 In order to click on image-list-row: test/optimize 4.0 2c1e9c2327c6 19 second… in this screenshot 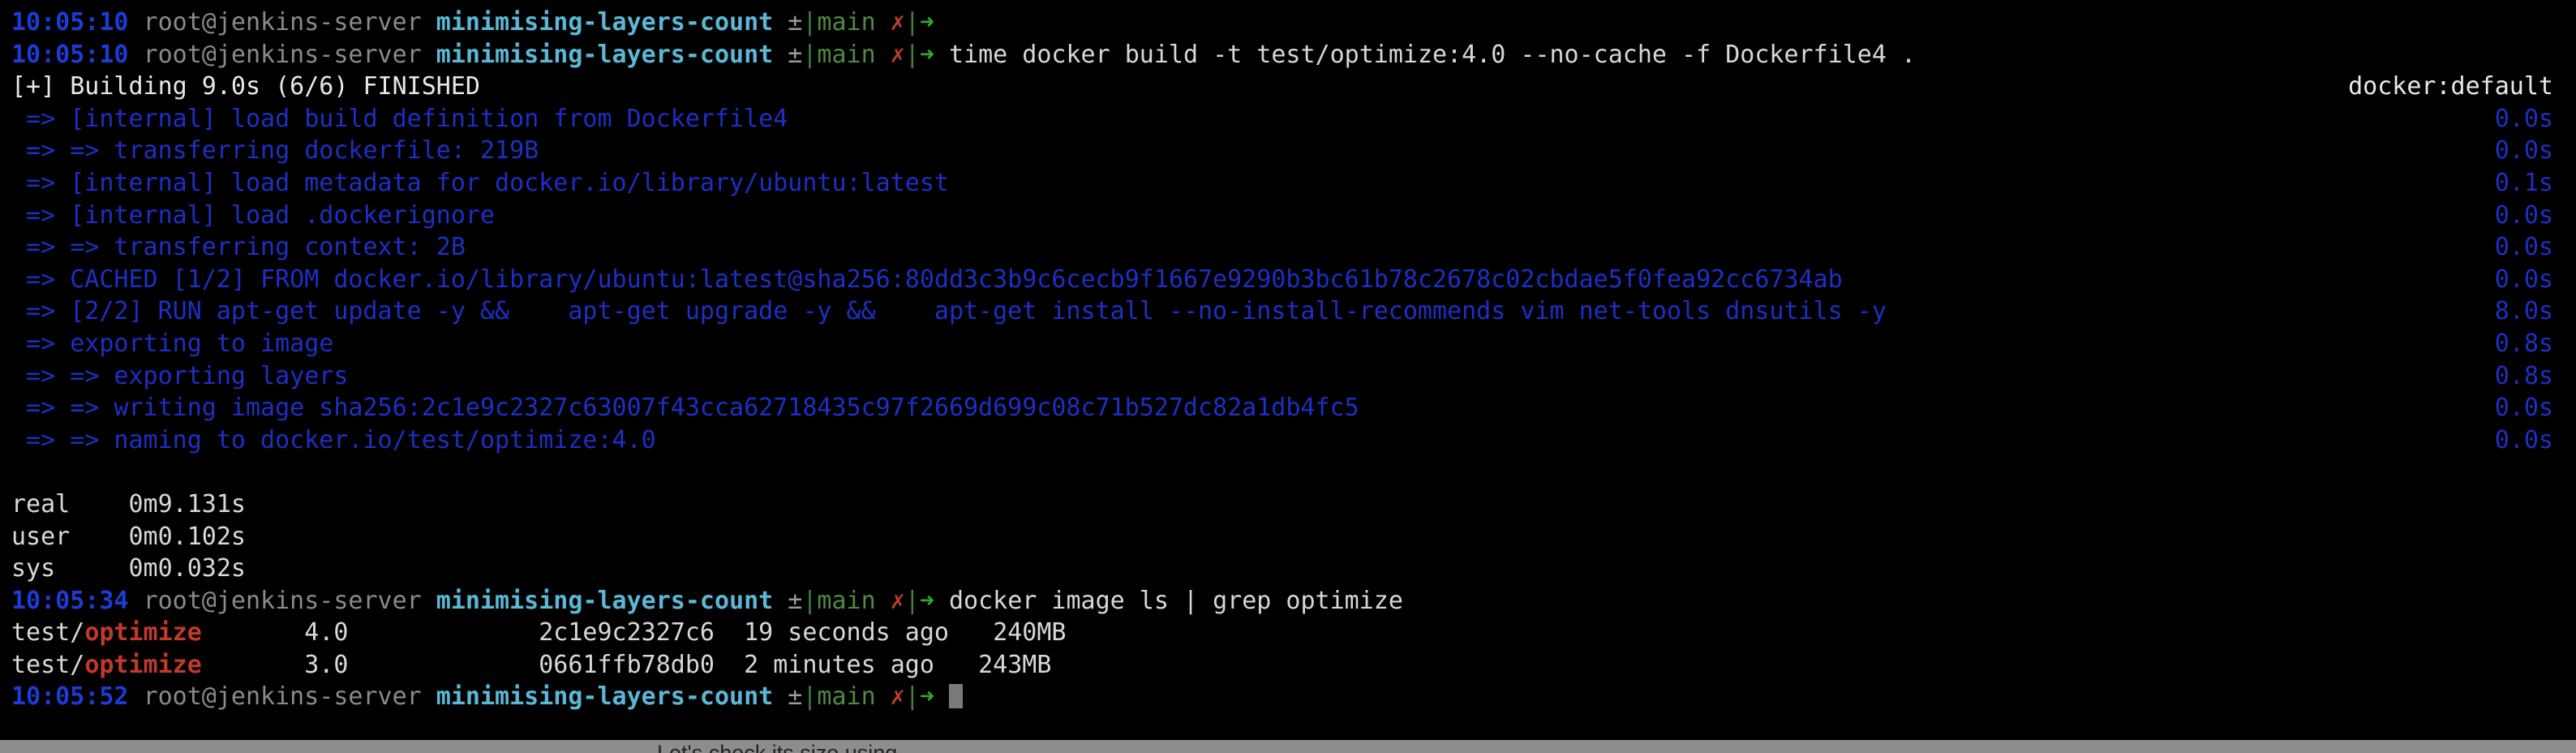, I will do `click(1288, 633)`.